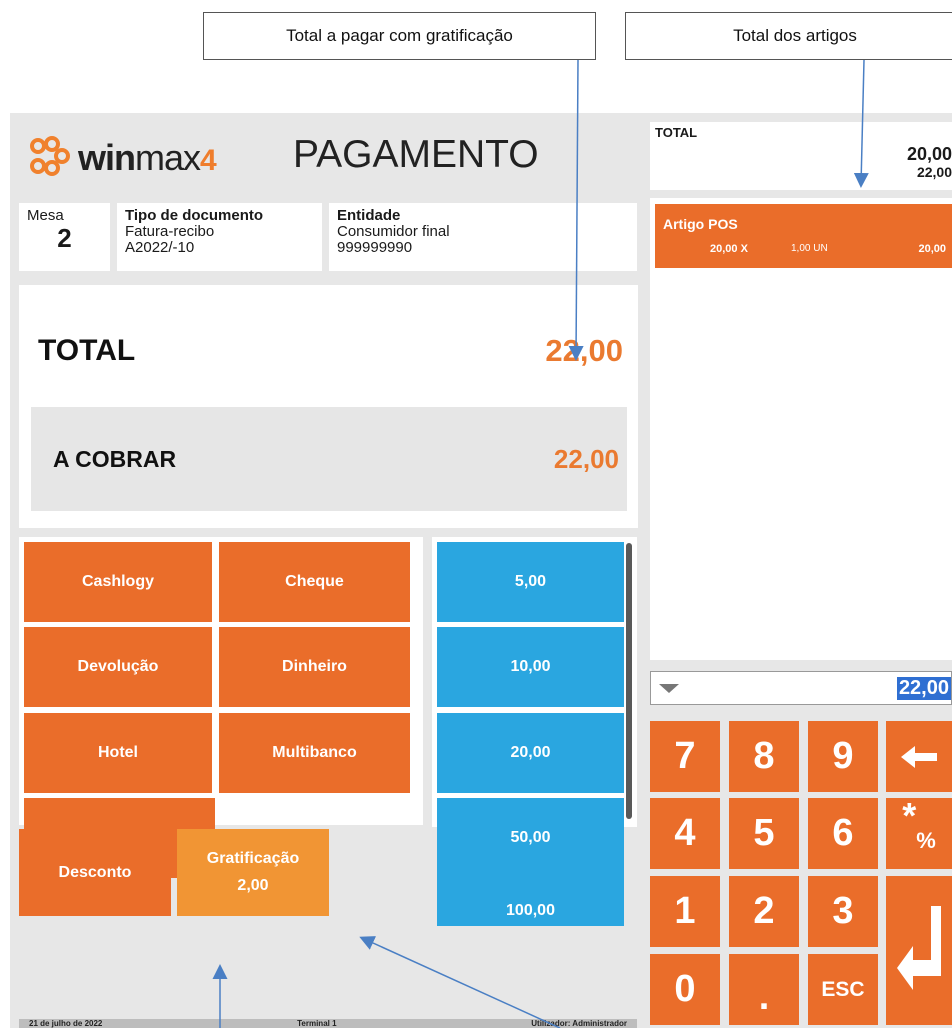 This screenshot has height=1028, width=952. I want to click on arrow-to-tip-button, so click(460, 982).